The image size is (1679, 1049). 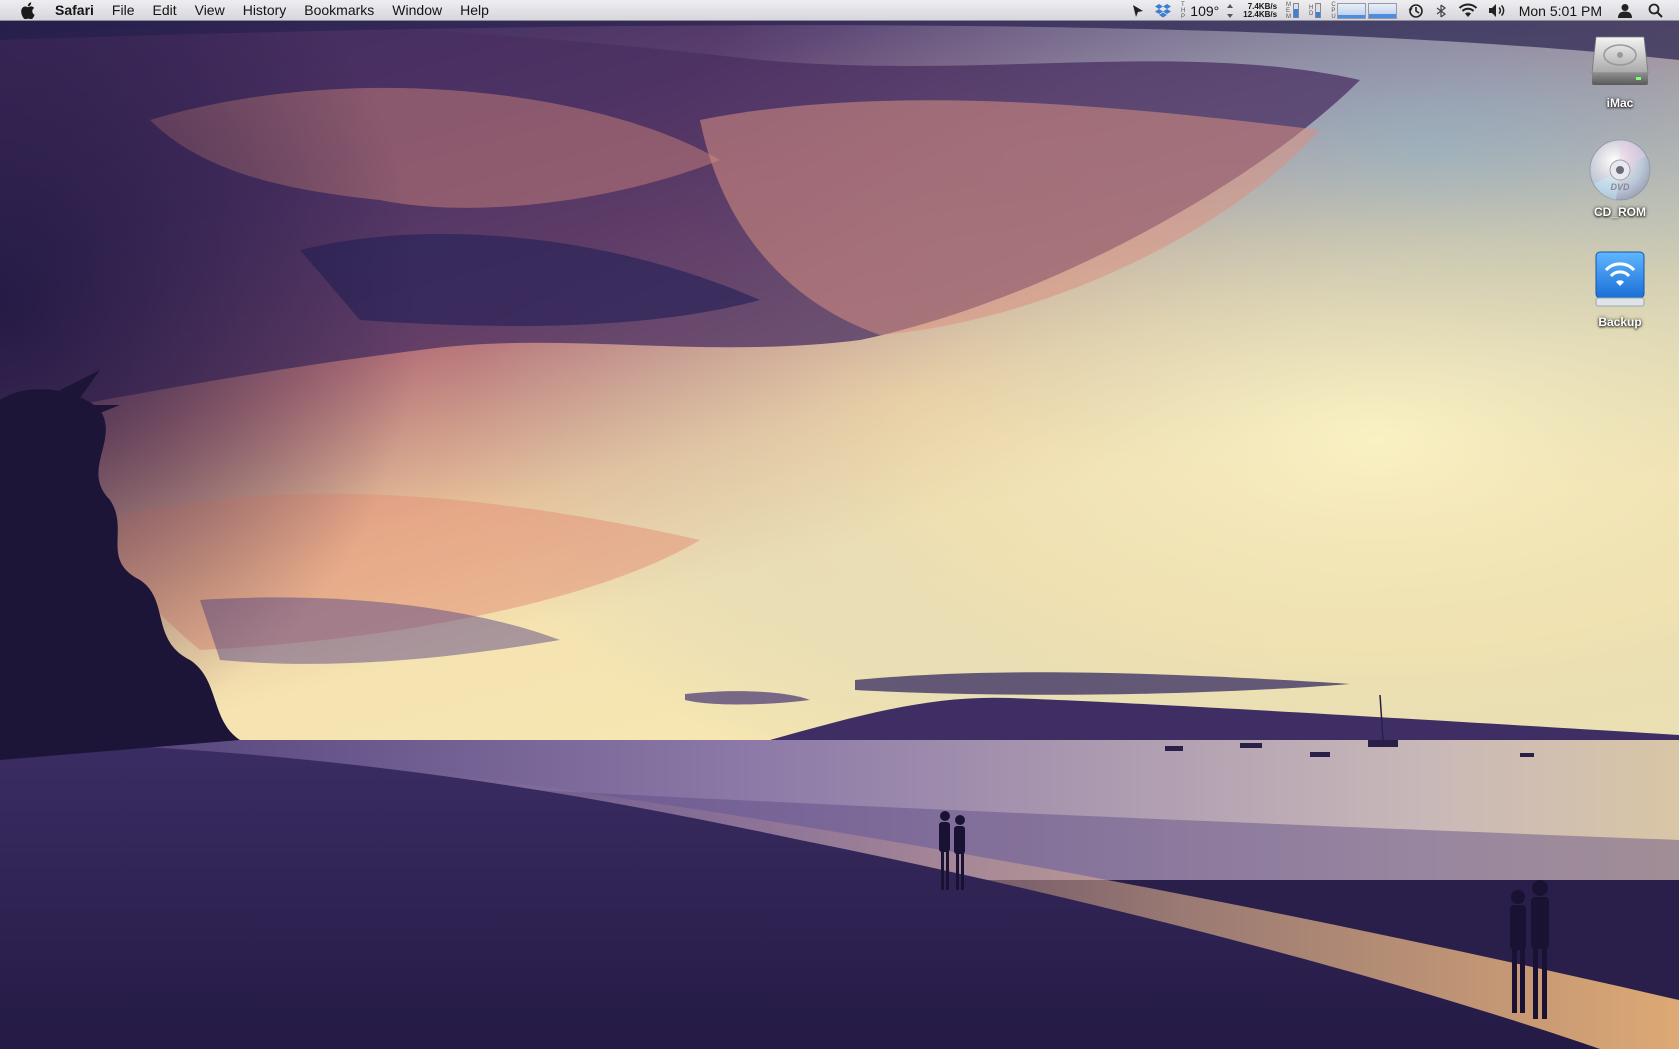 What do you see at coordinates (210, 10) in the screenshot?
I see `menu-view: View` at bounding box center [210, 10].